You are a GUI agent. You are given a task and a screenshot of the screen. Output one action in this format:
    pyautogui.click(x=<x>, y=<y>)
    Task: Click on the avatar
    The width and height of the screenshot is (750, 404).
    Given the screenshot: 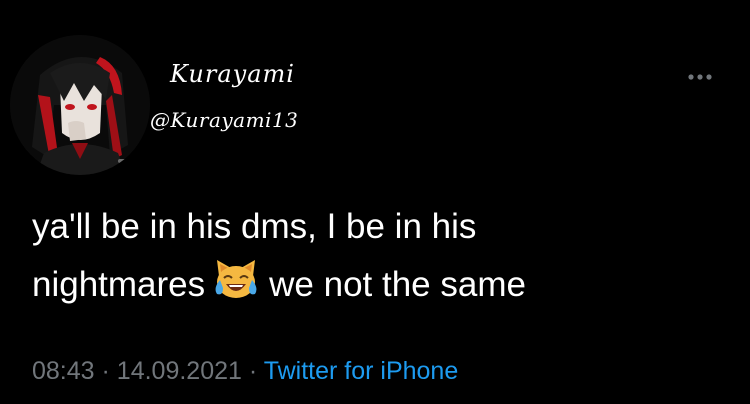 What is the action you would take?
    pyautogui.click(x=80, y=105)
    